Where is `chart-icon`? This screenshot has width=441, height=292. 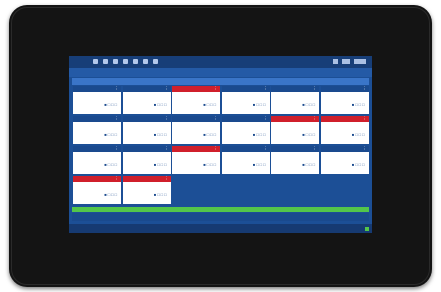 chart-icon is located at coordinates (135, 61).